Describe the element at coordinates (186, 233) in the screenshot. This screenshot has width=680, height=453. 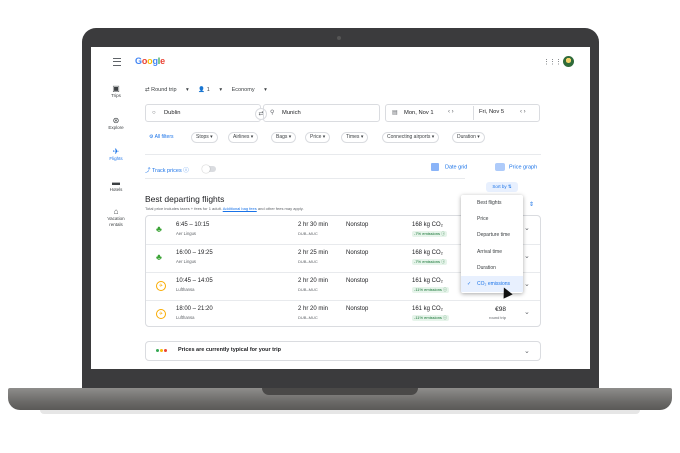
I see `flight-airline: Aer Lingus` at that location.